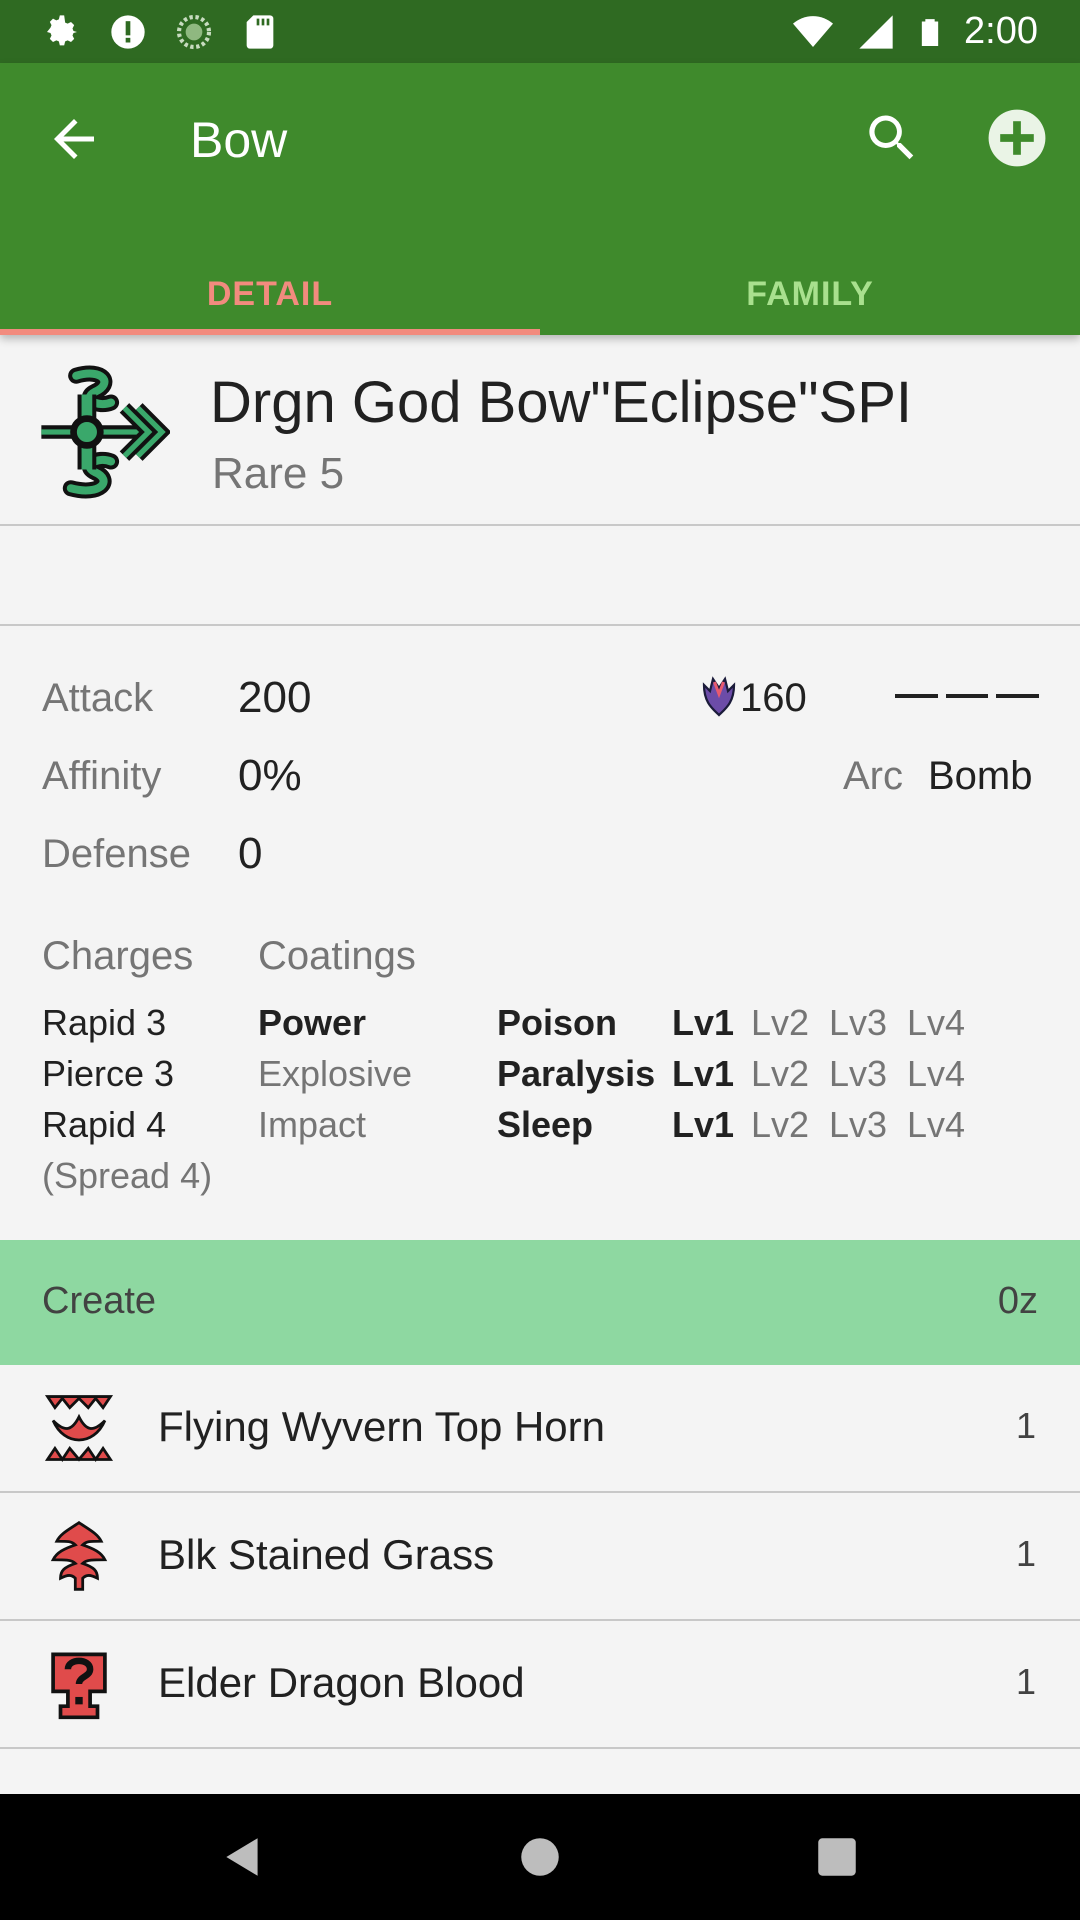 The width and height of the screenshot is (1080, 1920). What do you see at coordinates (545, 1124) in the screenshot?
I see `coating-sleep: Sleep` at bounding box center [545, 1124].